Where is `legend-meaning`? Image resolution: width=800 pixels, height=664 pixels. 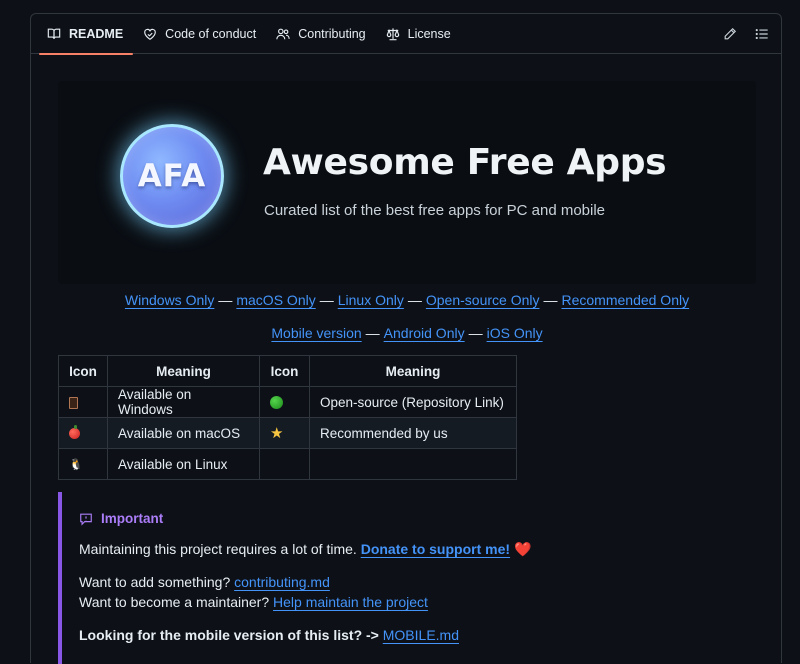
legend-meaning is located at coordinates (413, 464).